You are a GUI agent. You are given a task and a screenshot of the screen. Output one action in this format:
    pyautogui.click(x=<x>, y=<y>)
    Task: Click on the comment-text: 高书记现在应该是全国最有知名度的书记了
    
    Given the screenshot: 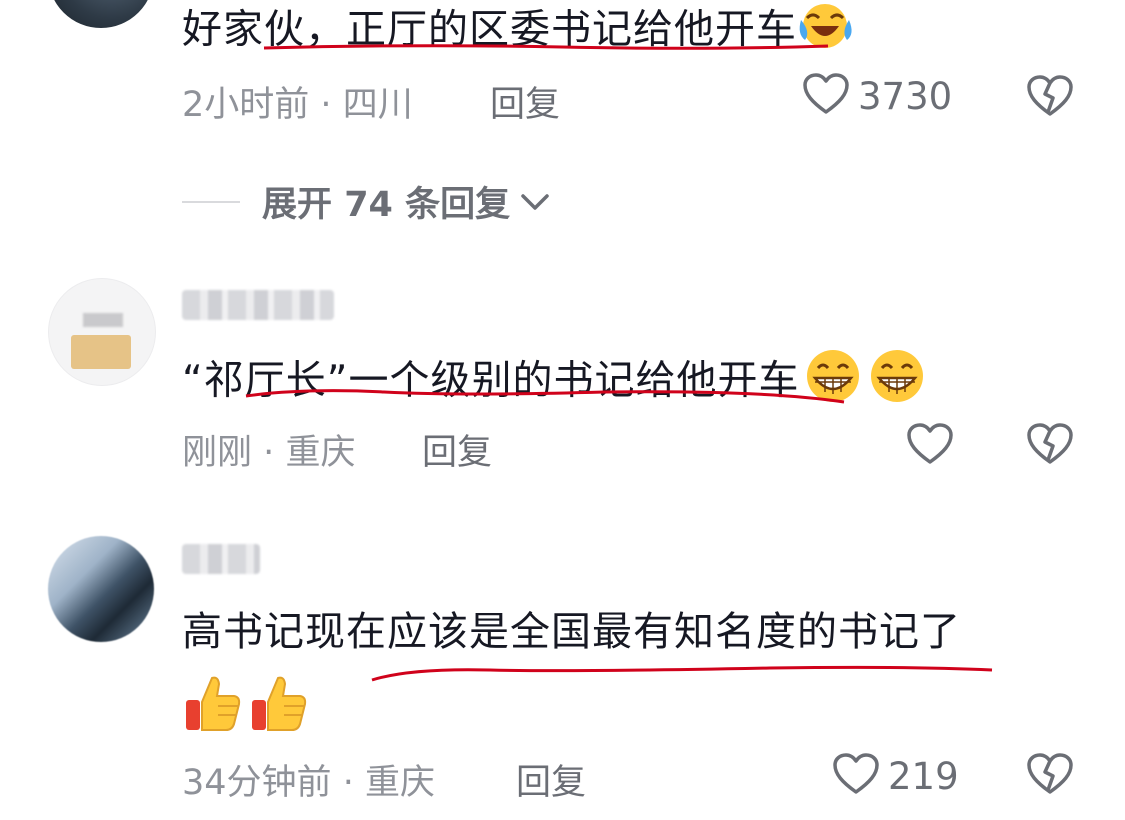 What is the action you would take?
    pyautogui.click(x=571, y=632)
    